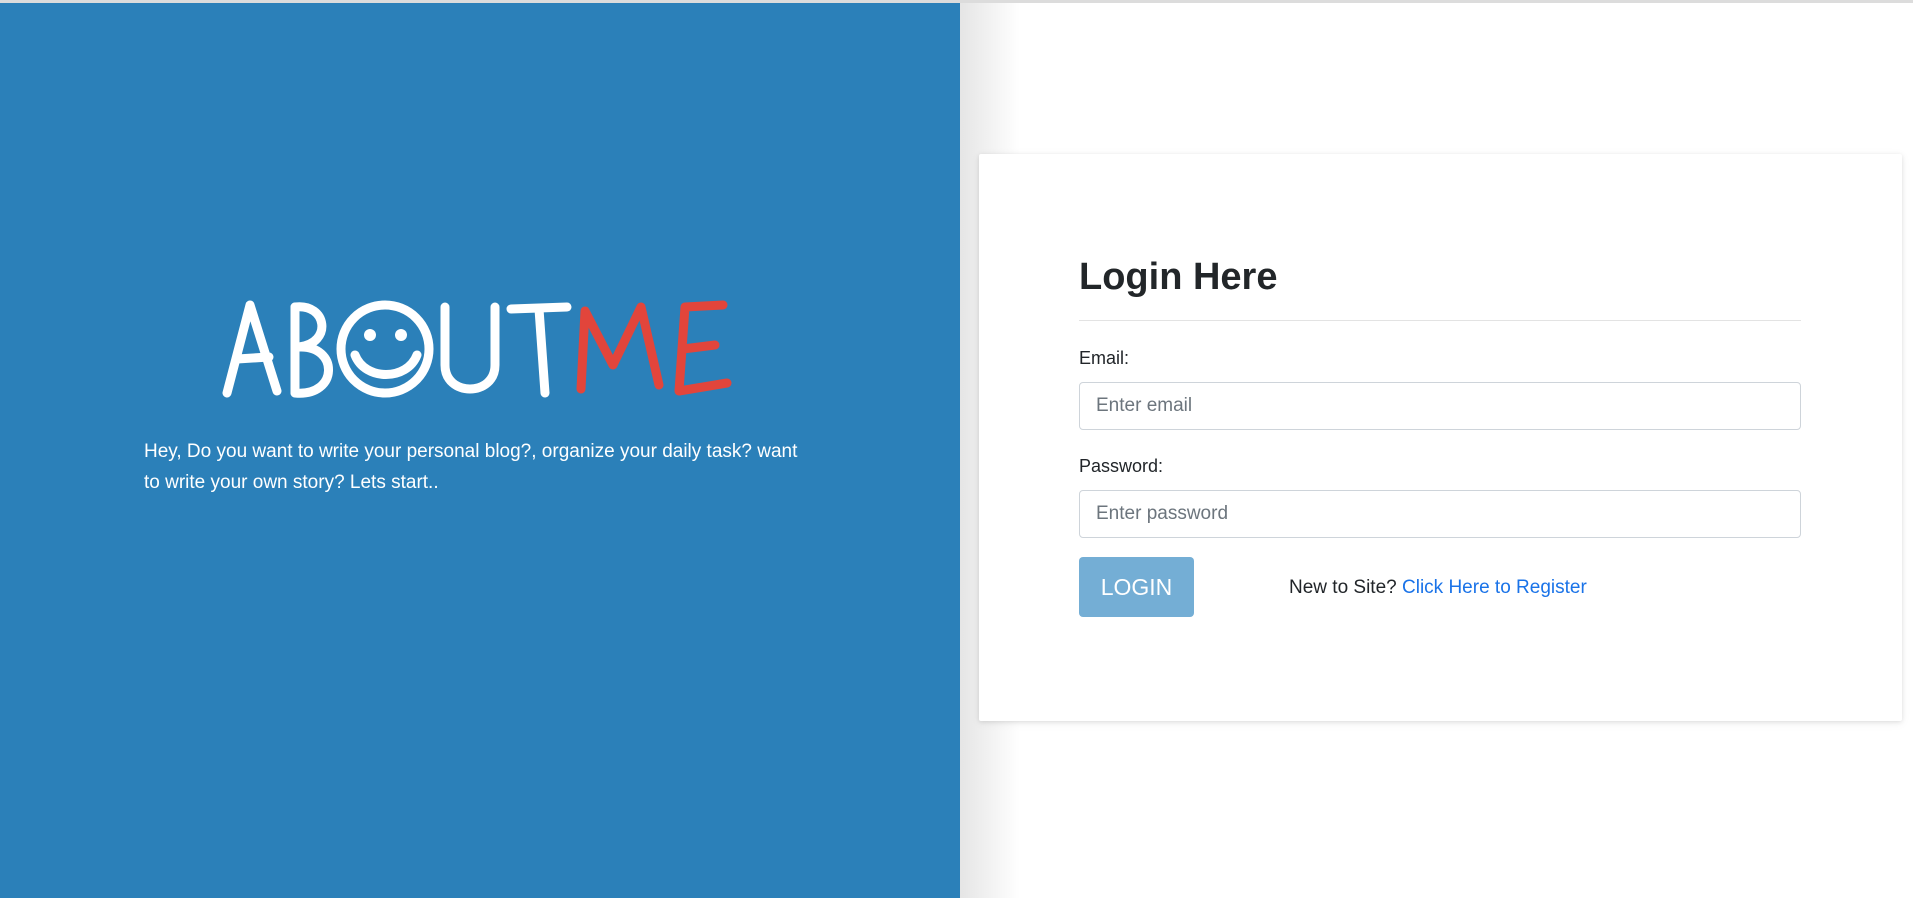 The image size is (1913, 898). Describe the element at coordinates (1104, 358) in the screenshot. I see `email-label: Email:` at that location.